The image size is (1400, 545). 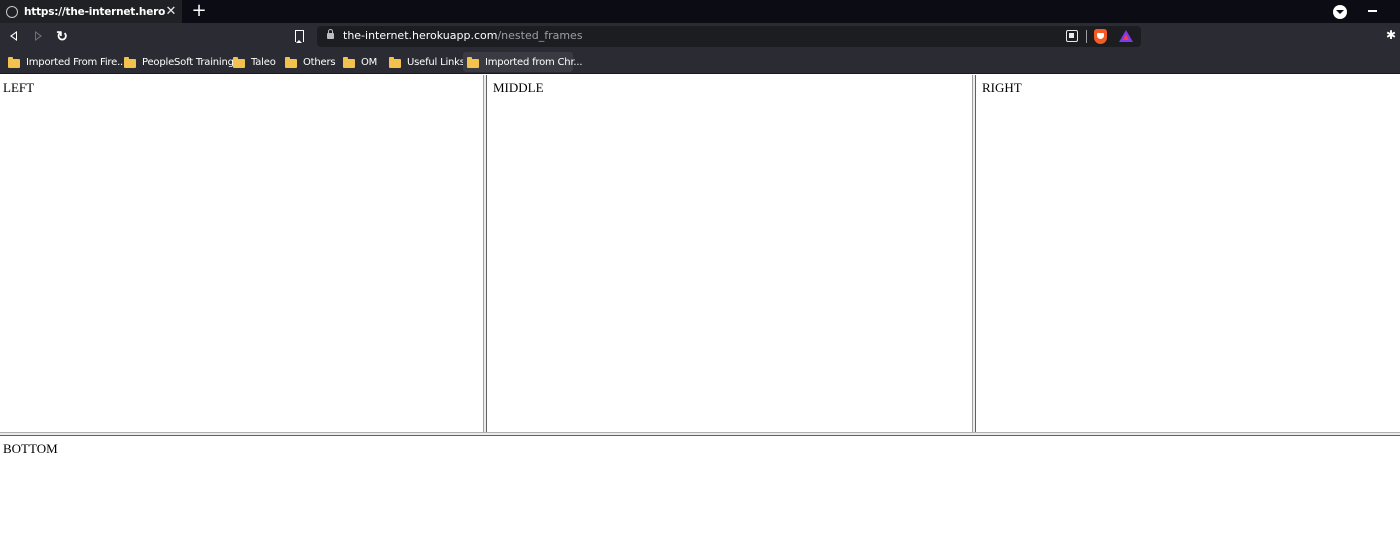 What do you see at coordinates (188, 62) in the screenshot?
I see `bookmark-label: PeopleSoft Training` at bounding box center [188, 62].